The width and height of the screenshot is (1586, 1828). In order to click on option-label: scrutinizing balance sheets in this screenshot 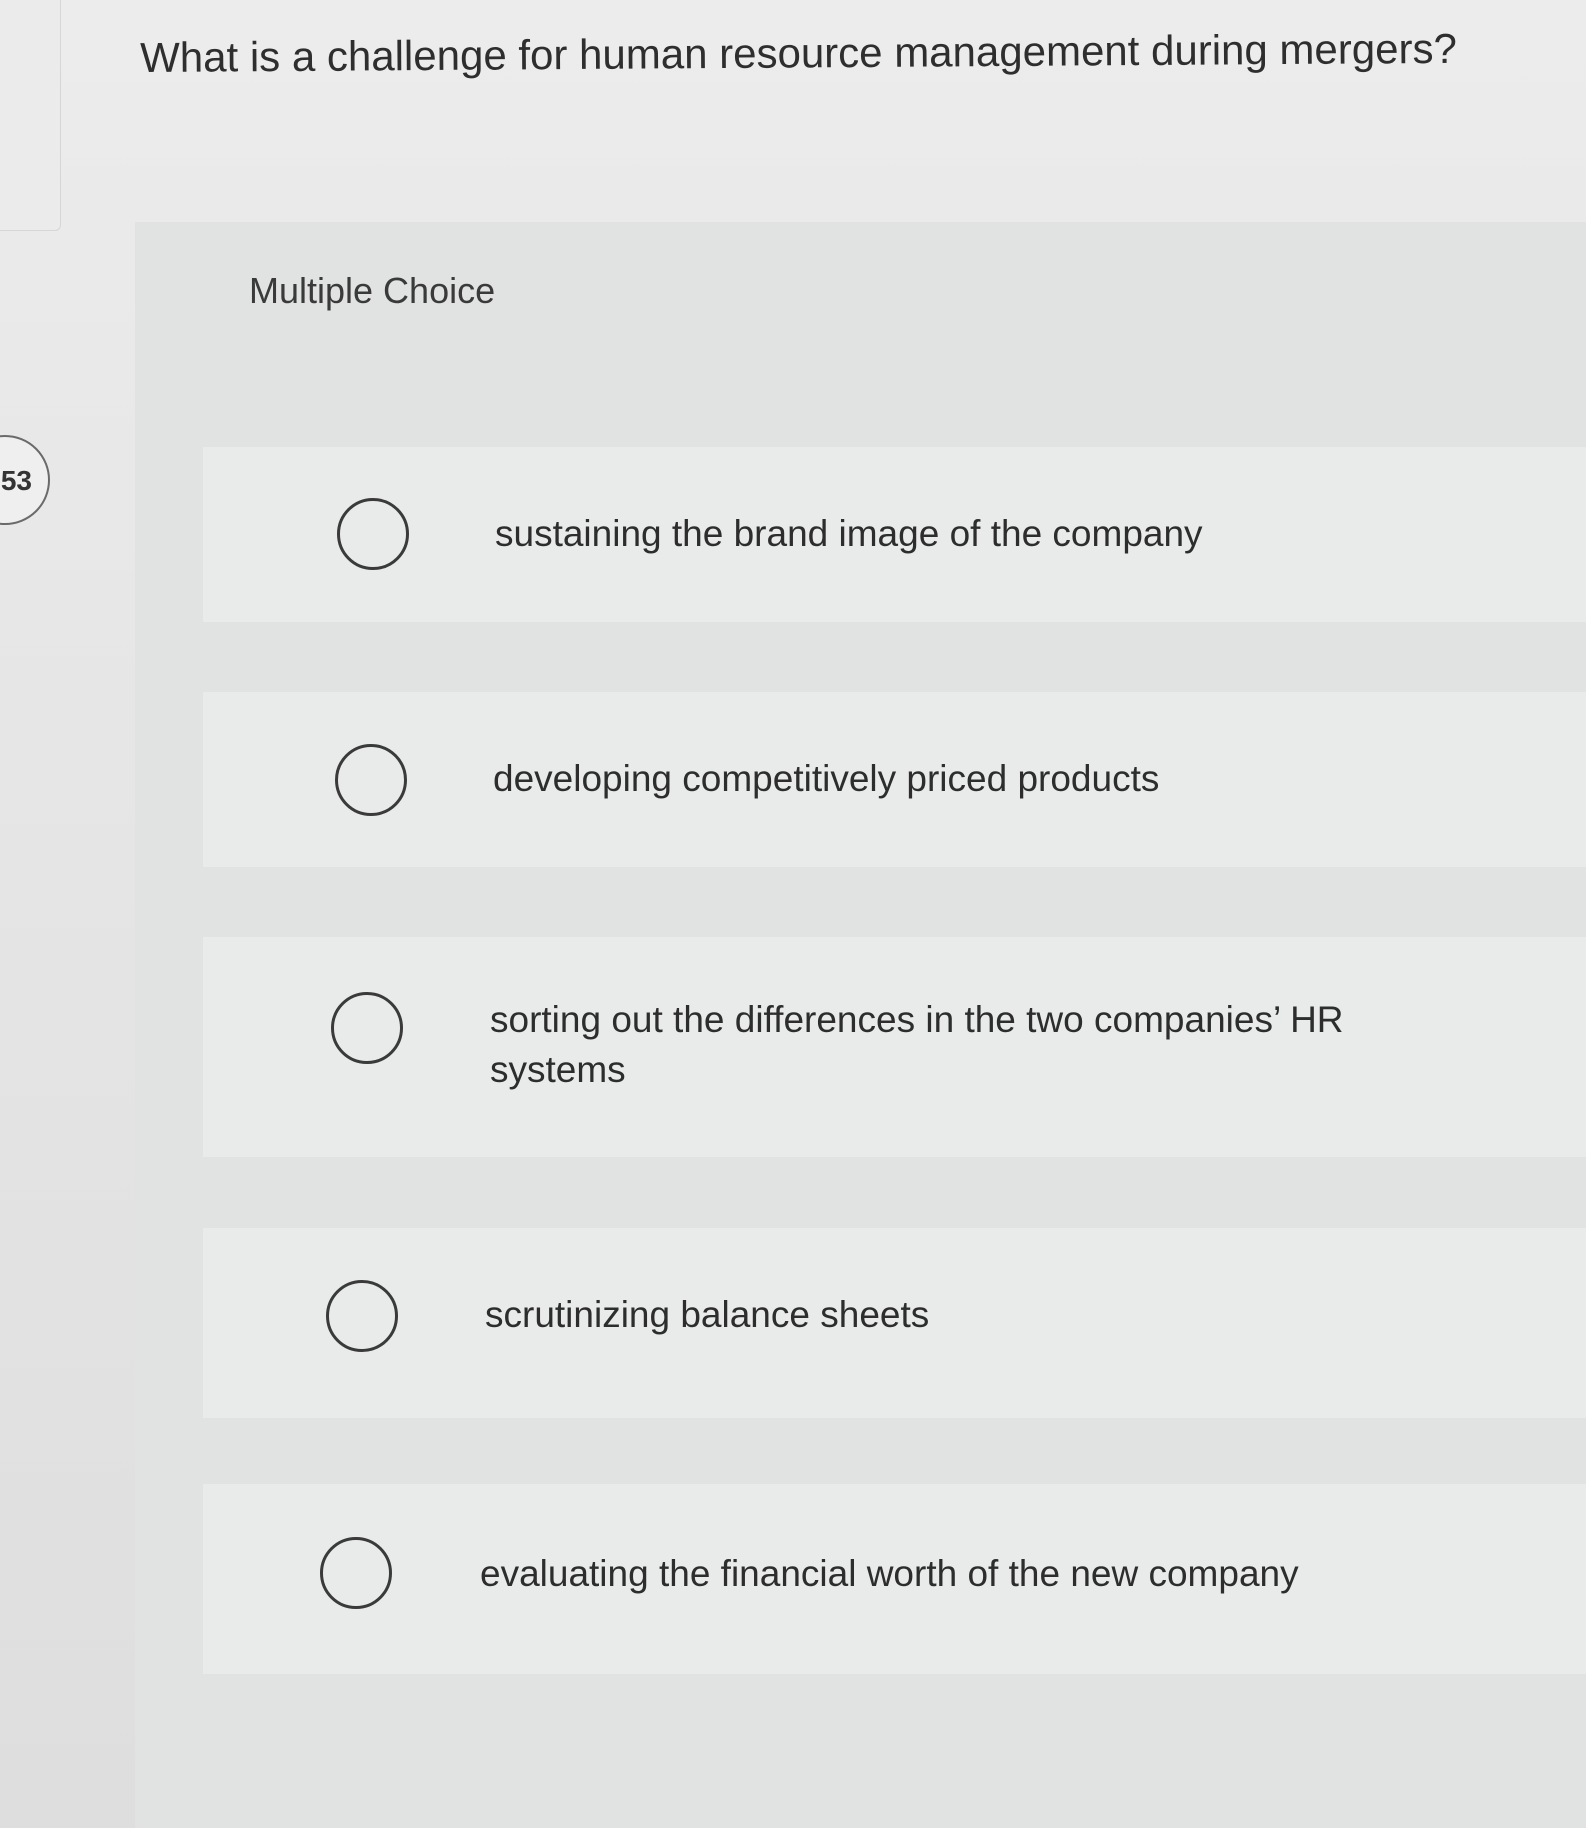, I will do `click(707, 1314)`.